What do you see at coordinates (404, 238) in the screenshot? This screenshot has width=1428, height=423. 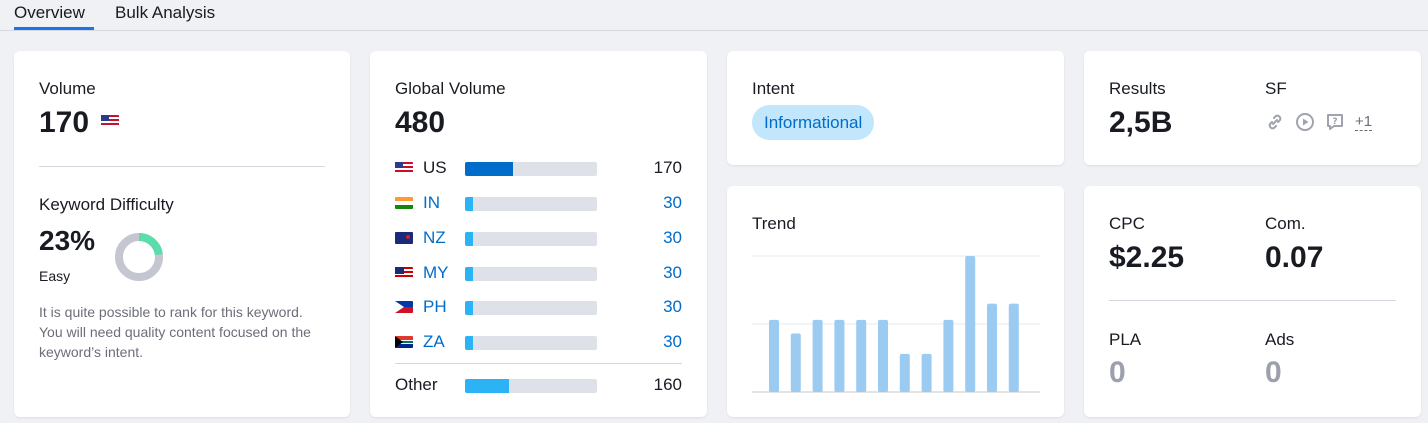 I see `nz-flag-icon` at bounding box center [404, 238].